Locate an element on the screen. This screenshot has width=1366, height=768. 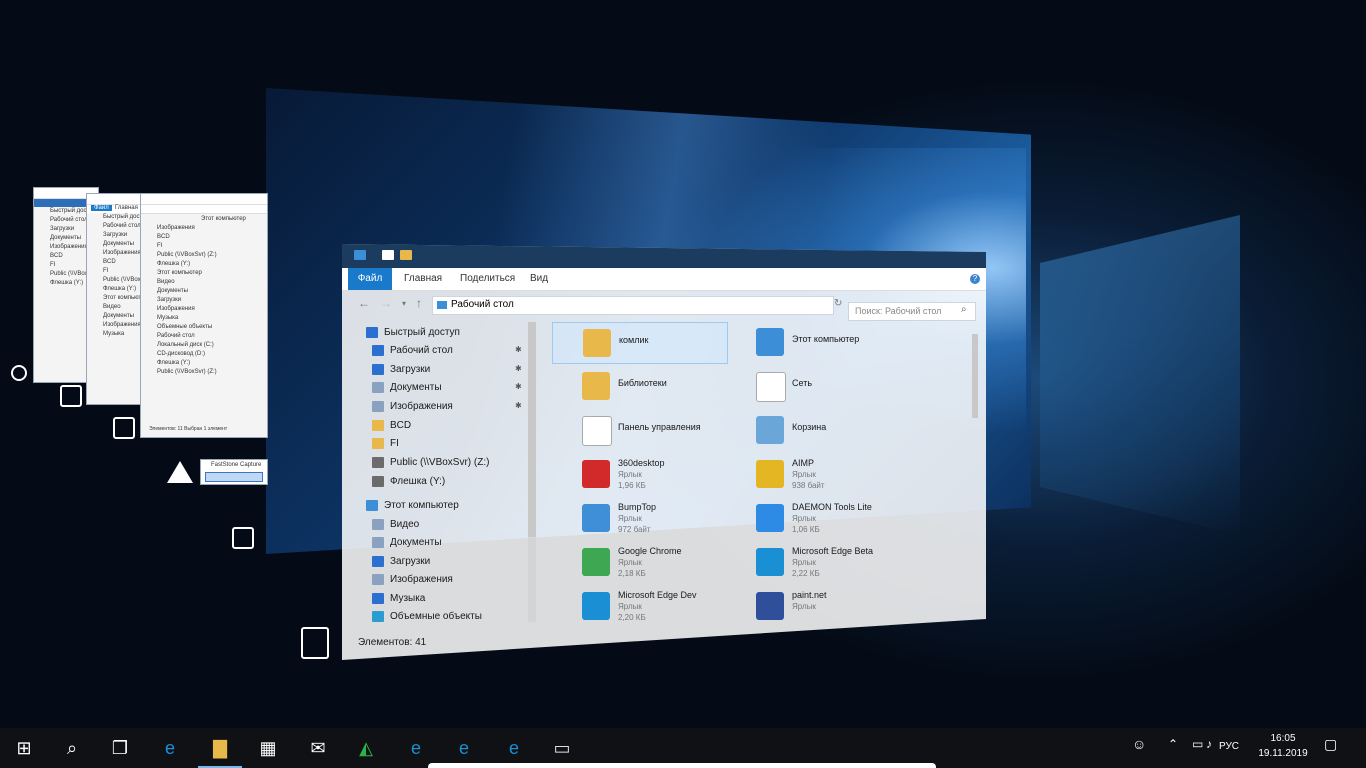
file-item: Microsoft Edge Beta Ярлык 2,22 КБ is located at coordinates (813, 562).